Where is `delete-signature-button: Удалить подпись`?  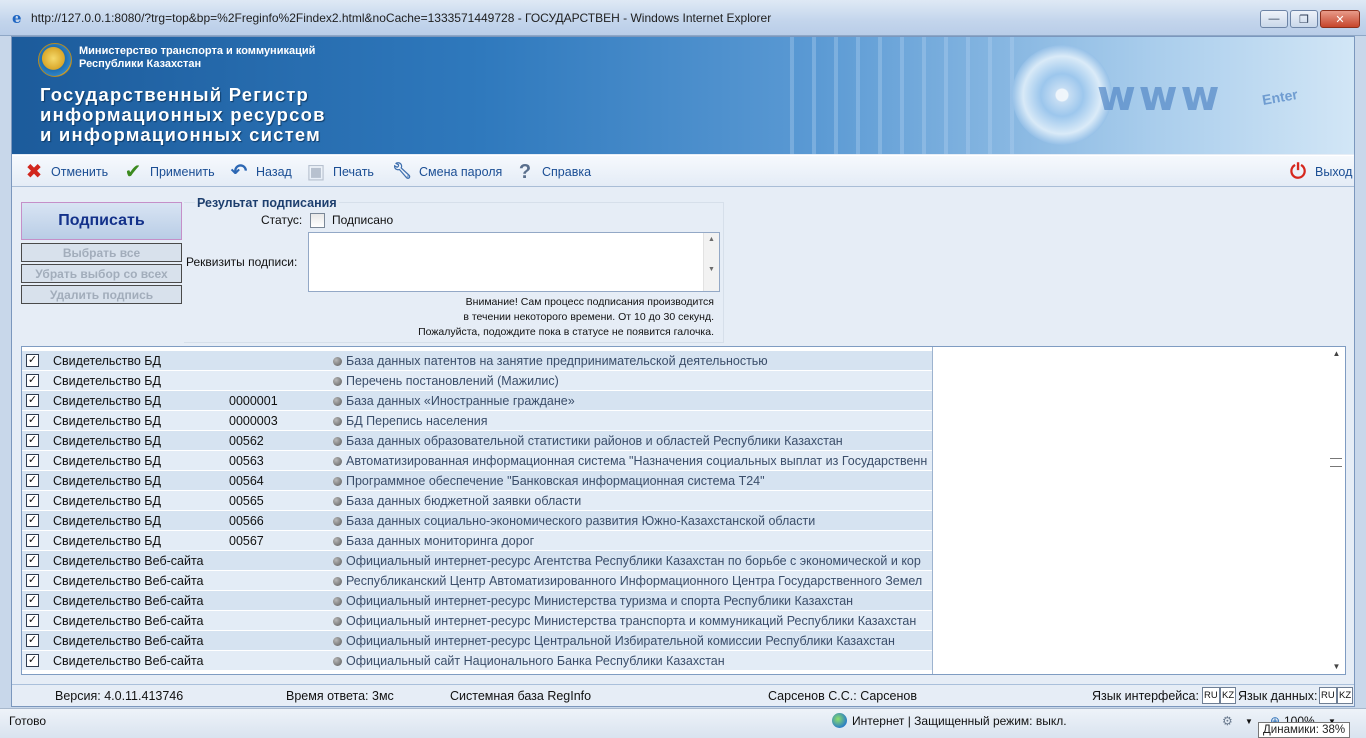
delete-signature-button: Удалить подпись is located at coordinates (101, 294).